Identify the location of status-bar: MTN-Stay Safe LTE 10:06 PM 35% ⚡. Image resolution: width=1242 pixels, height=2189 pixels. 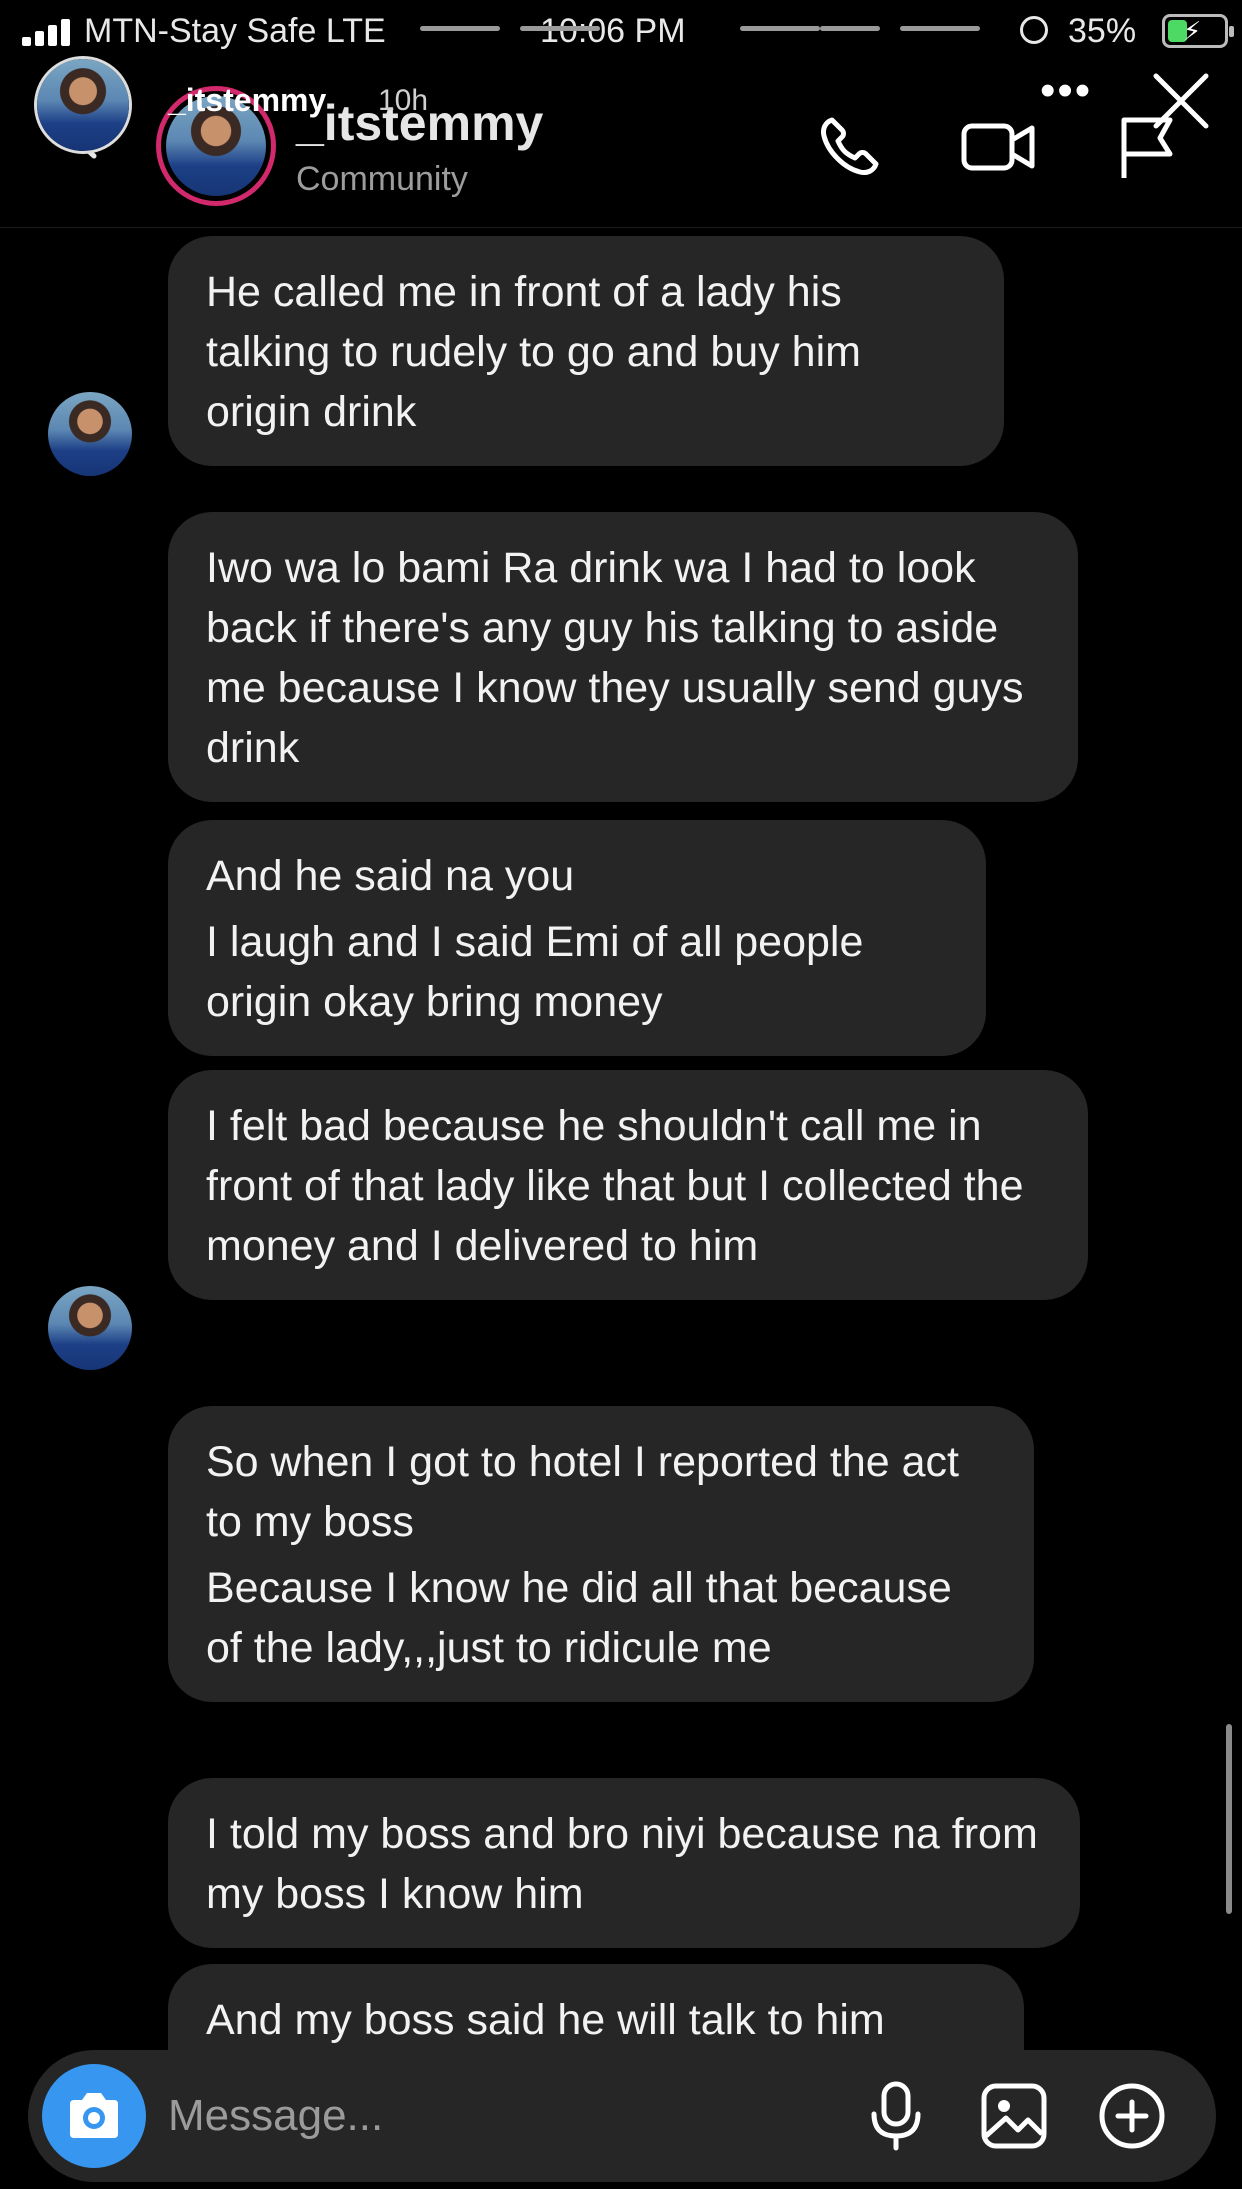
(621, 30).